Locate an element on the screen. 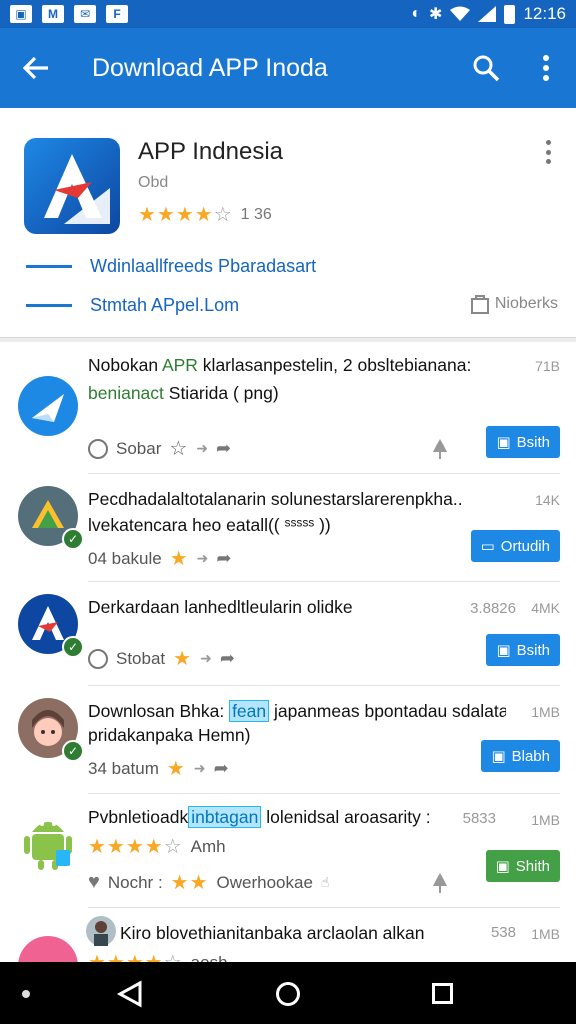  signal-icon is located at coordinates (487, 14).